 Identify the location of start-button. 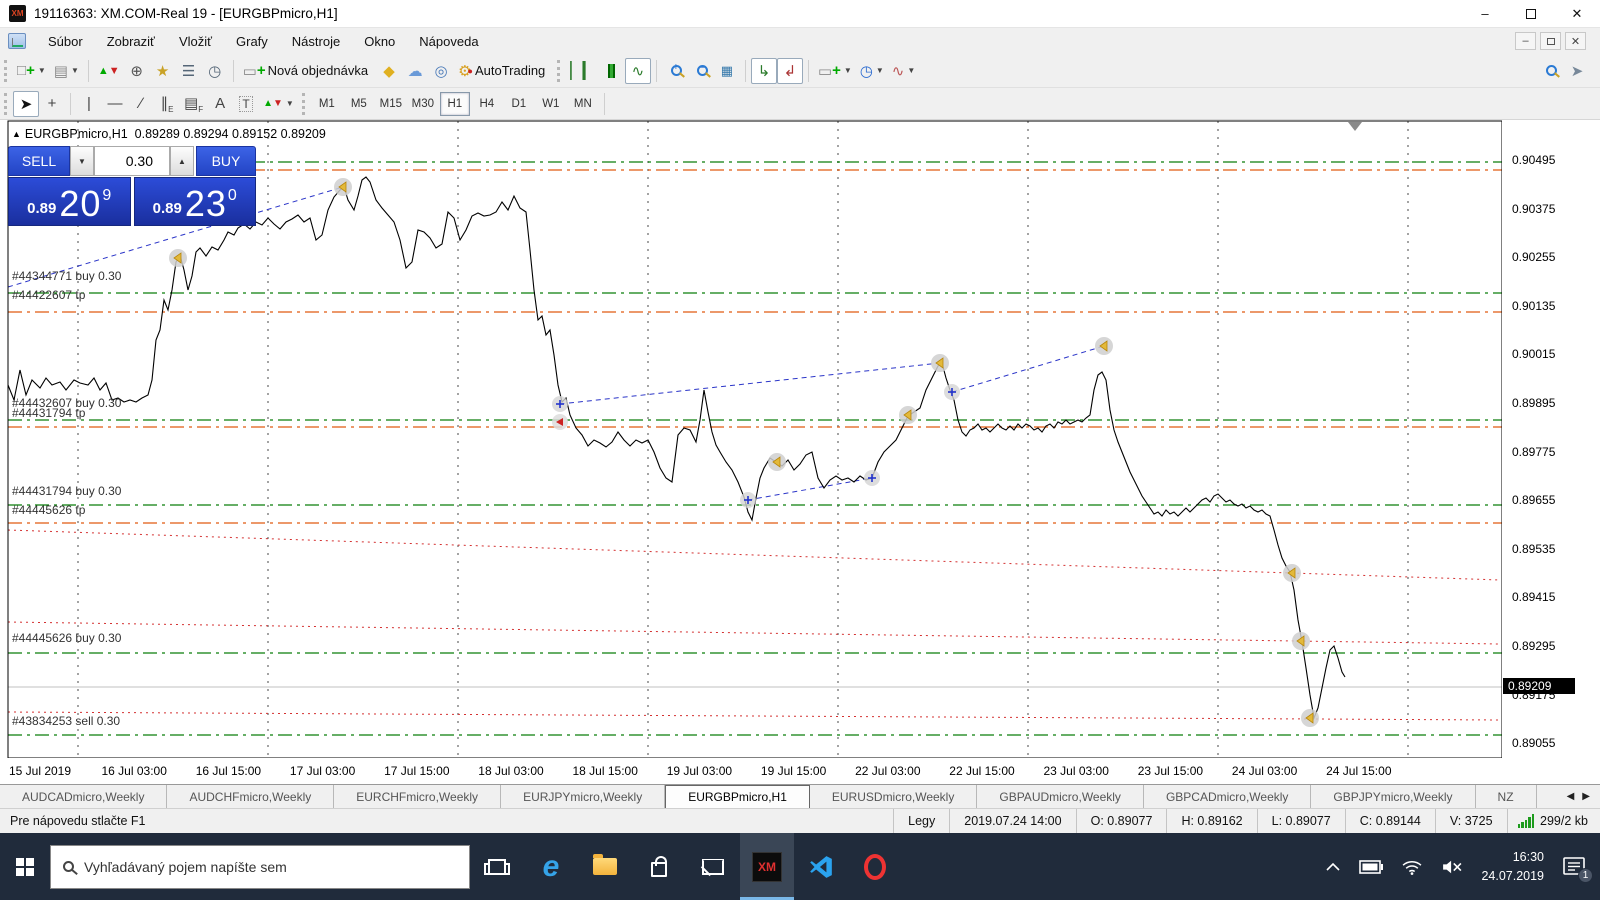
(25, 866).